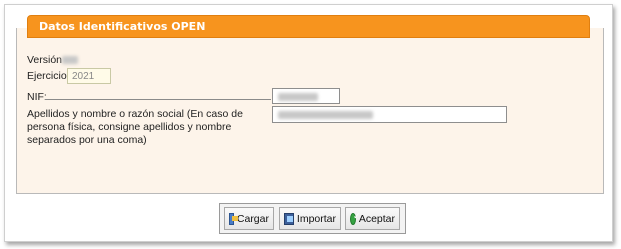 Image resolution: width=621 pixels, height=249 pixels. I want to click on ejercicio-field: 2021, so click(89, 76).